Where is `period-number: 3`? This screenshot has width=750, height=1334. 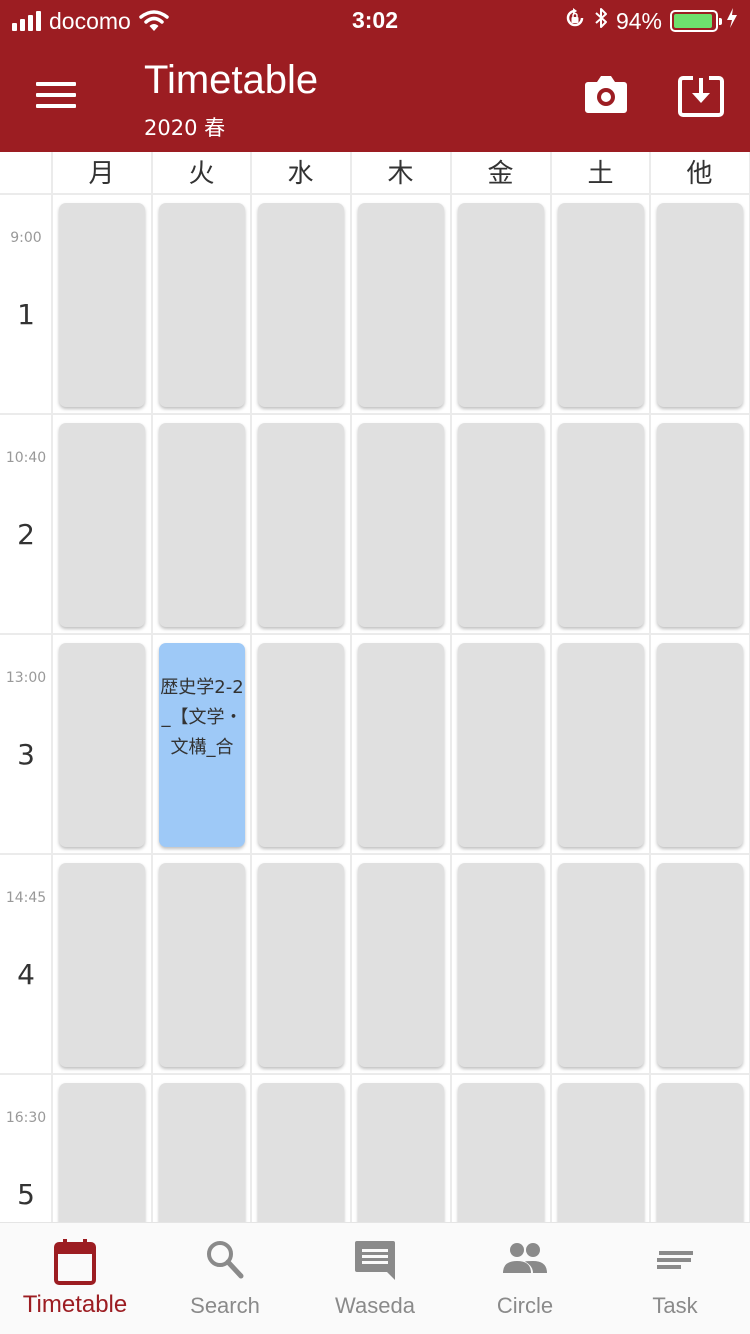
period-number: 3 is located at coordinates (26, 754).